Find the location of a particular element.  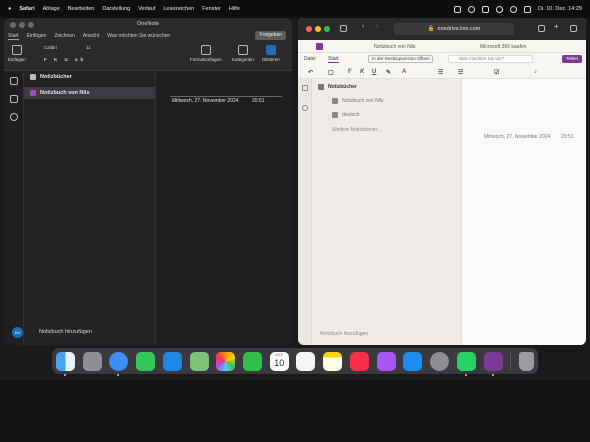

facetime-icon is located at coordinates (253, 361).